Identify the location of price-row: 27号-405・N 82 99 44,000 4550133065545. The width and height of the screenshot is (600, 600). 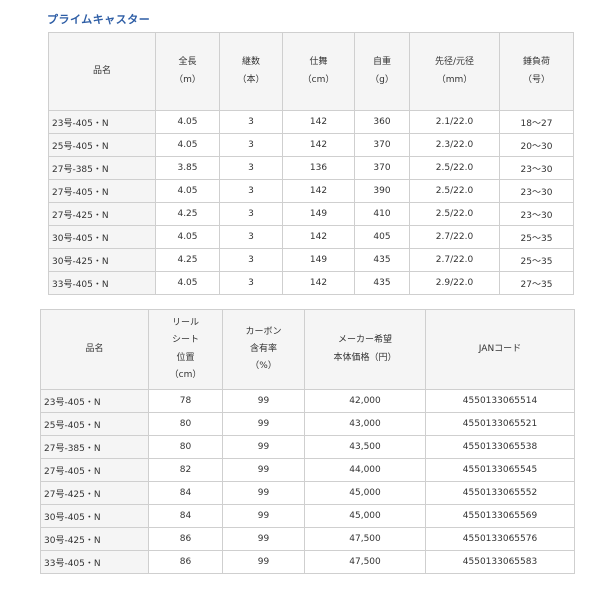
(307, 470).